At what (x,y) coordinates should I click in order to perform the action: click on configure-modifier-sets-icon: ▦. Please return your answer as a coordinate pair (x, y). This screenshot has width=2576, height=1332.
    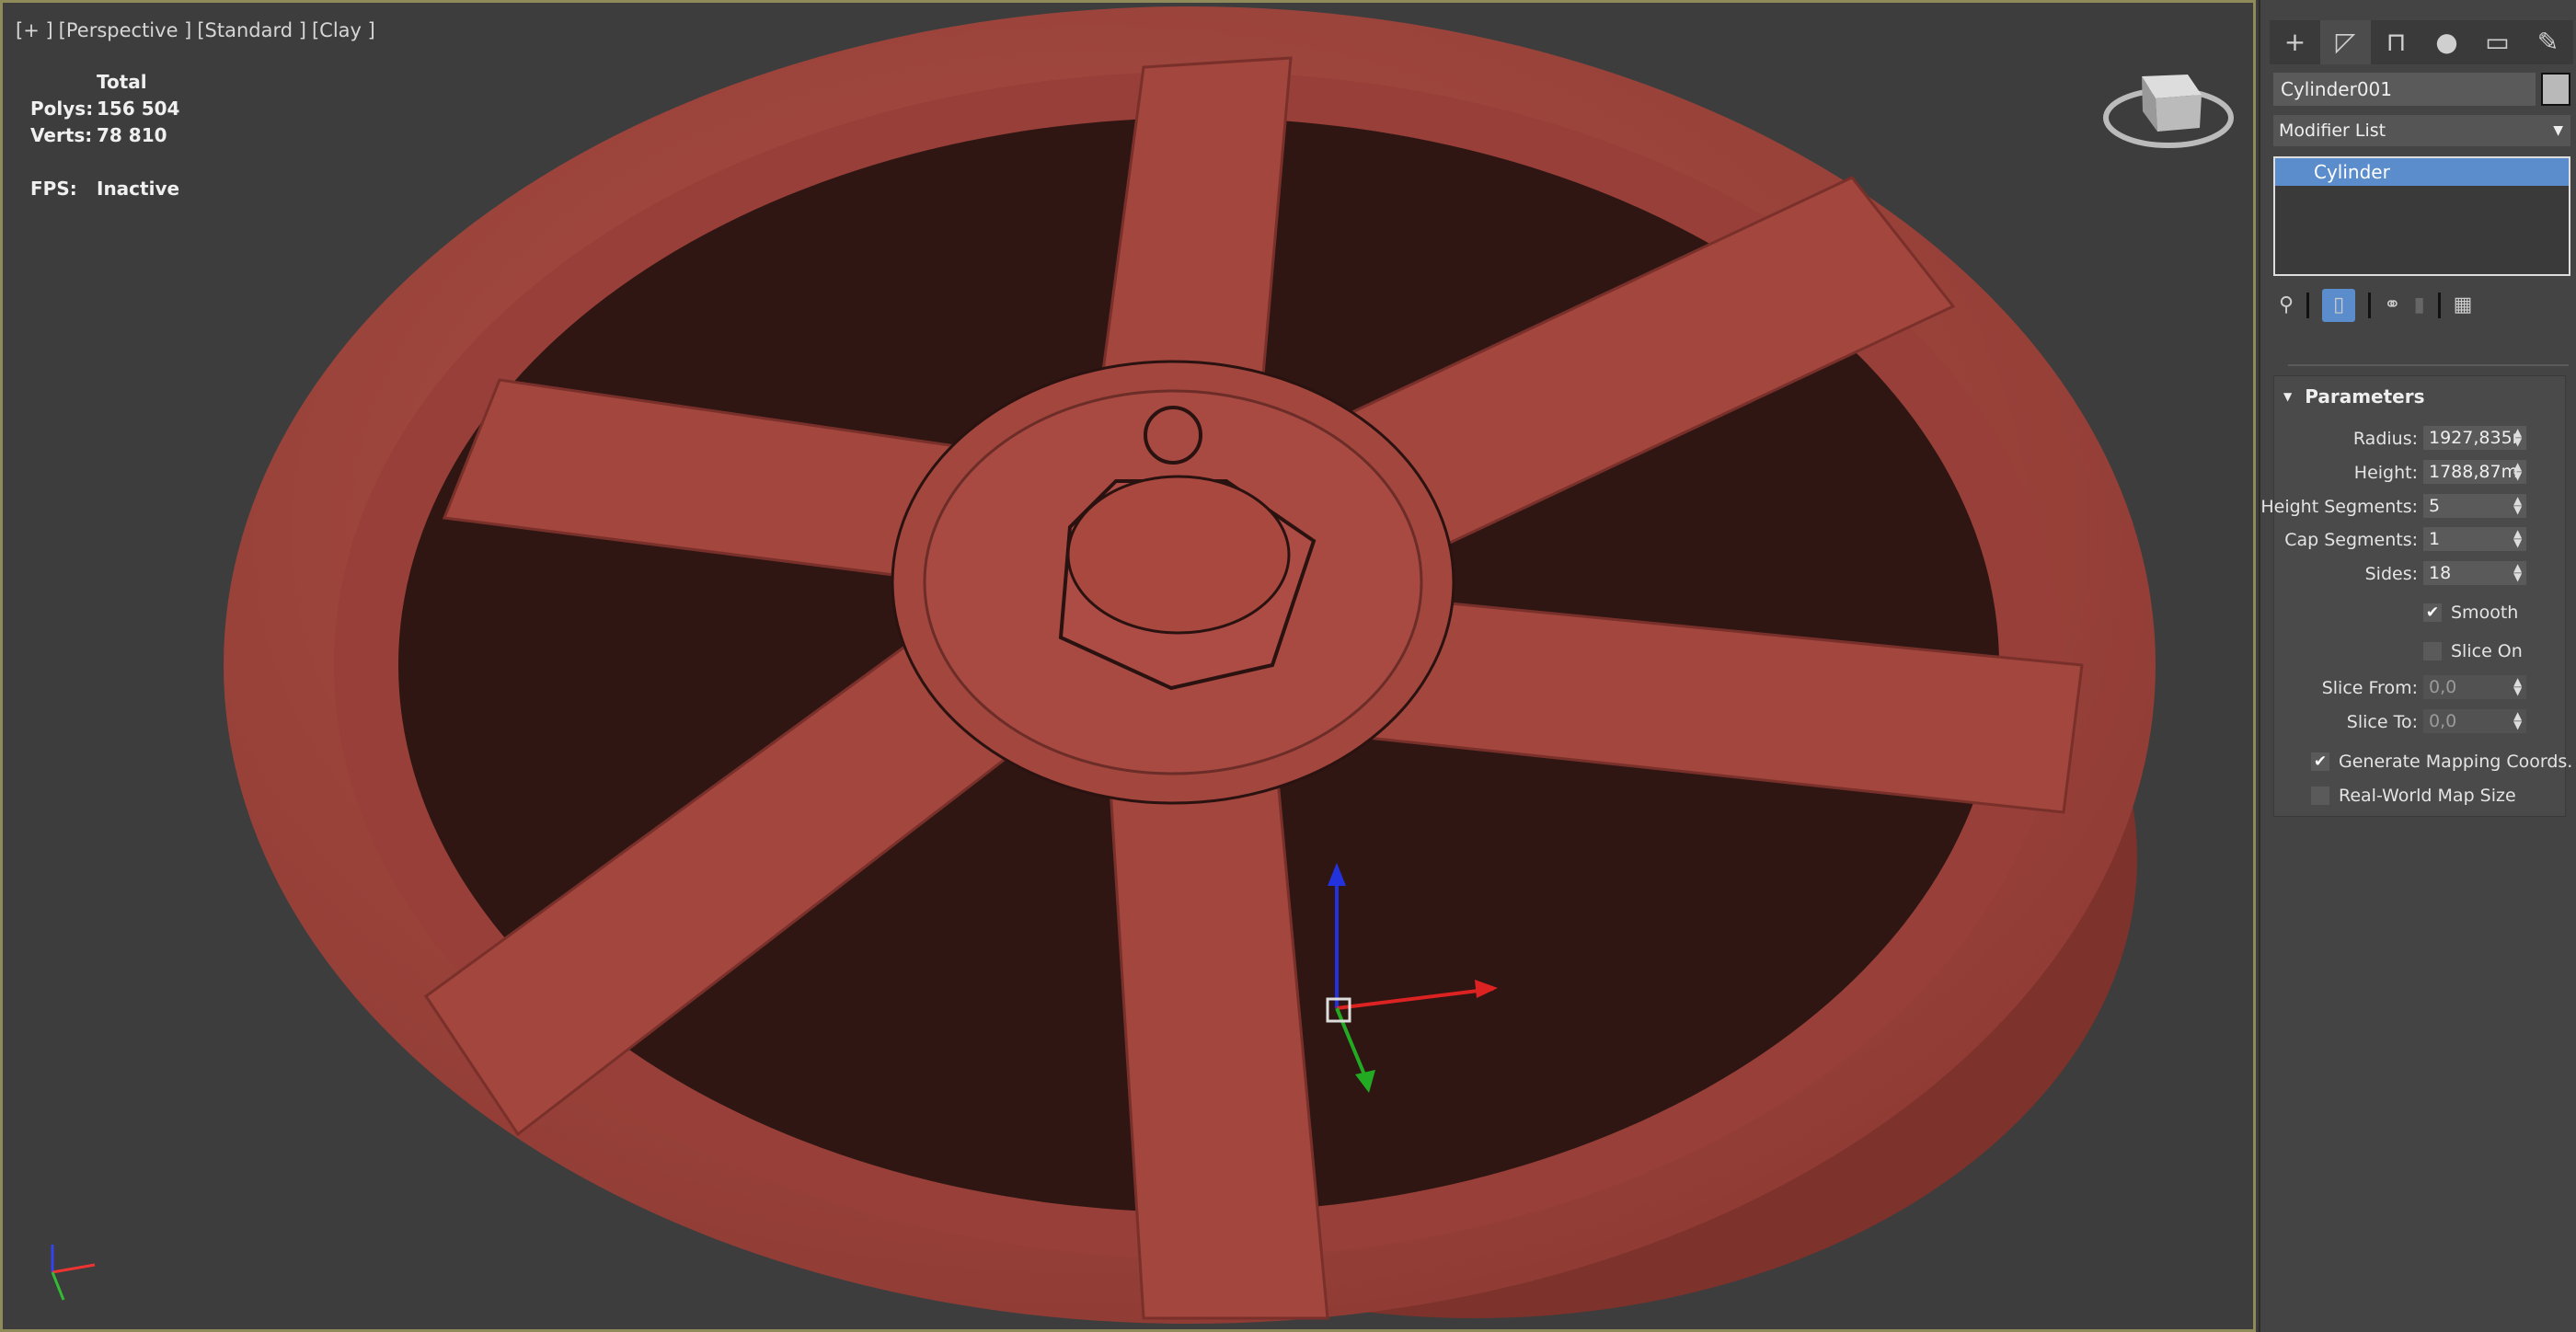
    Looking at the image, I should click on (2463, 305).